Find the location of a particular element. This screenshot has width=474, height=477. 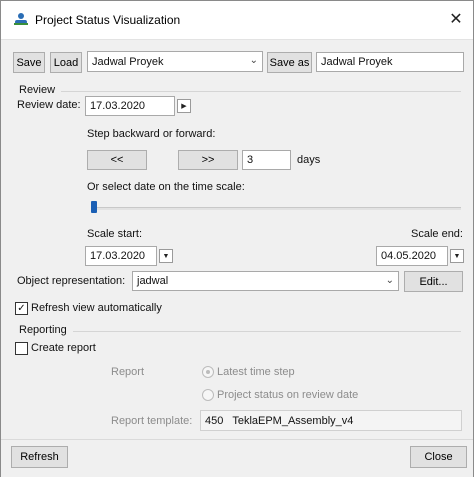

save-button: Save is located at coordinates (29, 62).